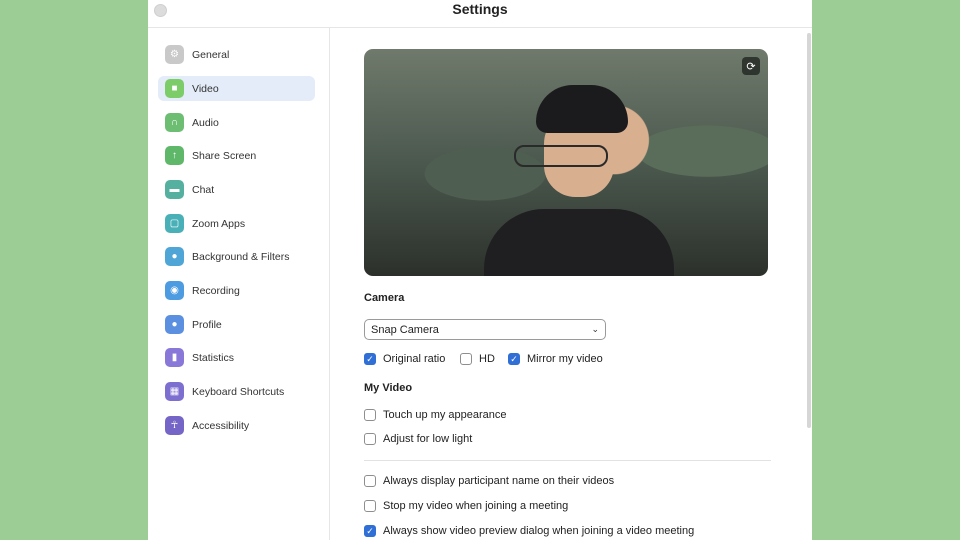 The height and width of the screenshot is (540, 960). What do you see at coordinates (384, 298) in the screenshot?
I see `camera-heading: Camera` at bounding box center [384, 298].